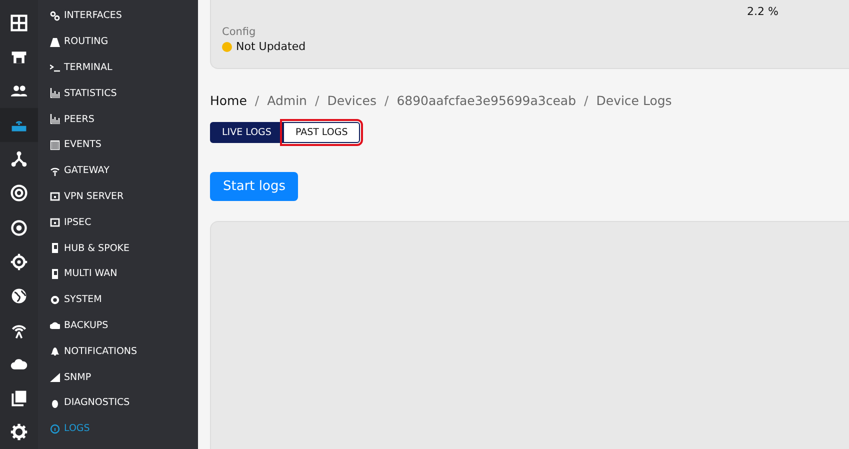  What do you see at coordinates (19, 261) in the screenshot?
I see `target-icon` at bounding box center [19, 261].